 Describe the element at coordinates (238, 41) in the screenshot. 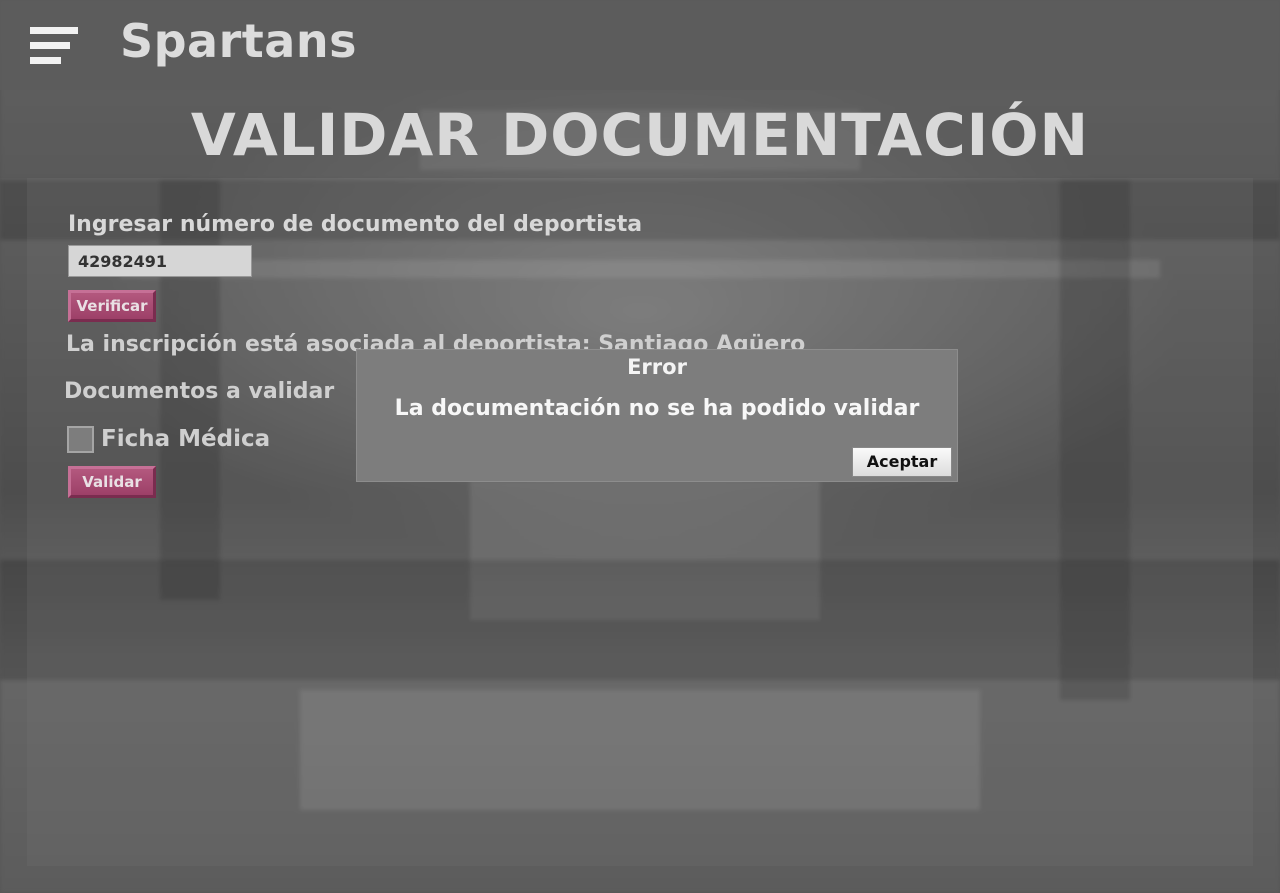

I see `brand-title: Spartans` at that location.